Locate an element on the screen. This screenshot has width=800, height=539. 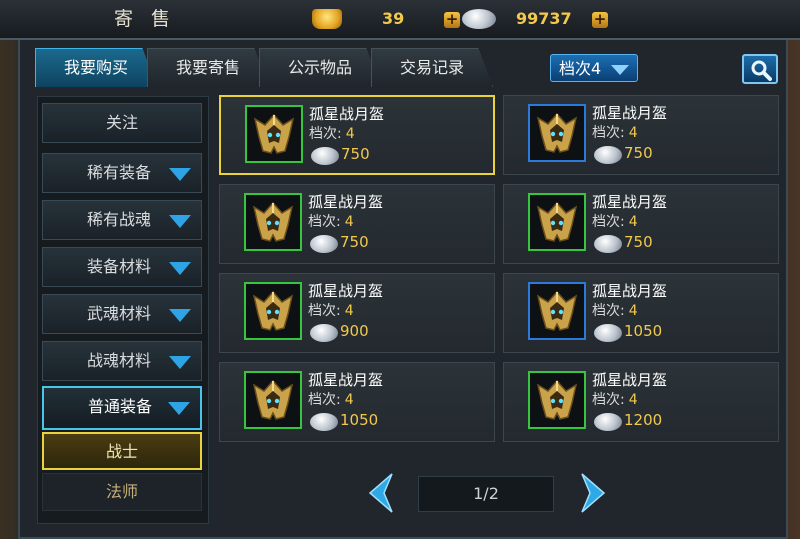
category-label: 普通装备 is located at coordinates (120, 406).